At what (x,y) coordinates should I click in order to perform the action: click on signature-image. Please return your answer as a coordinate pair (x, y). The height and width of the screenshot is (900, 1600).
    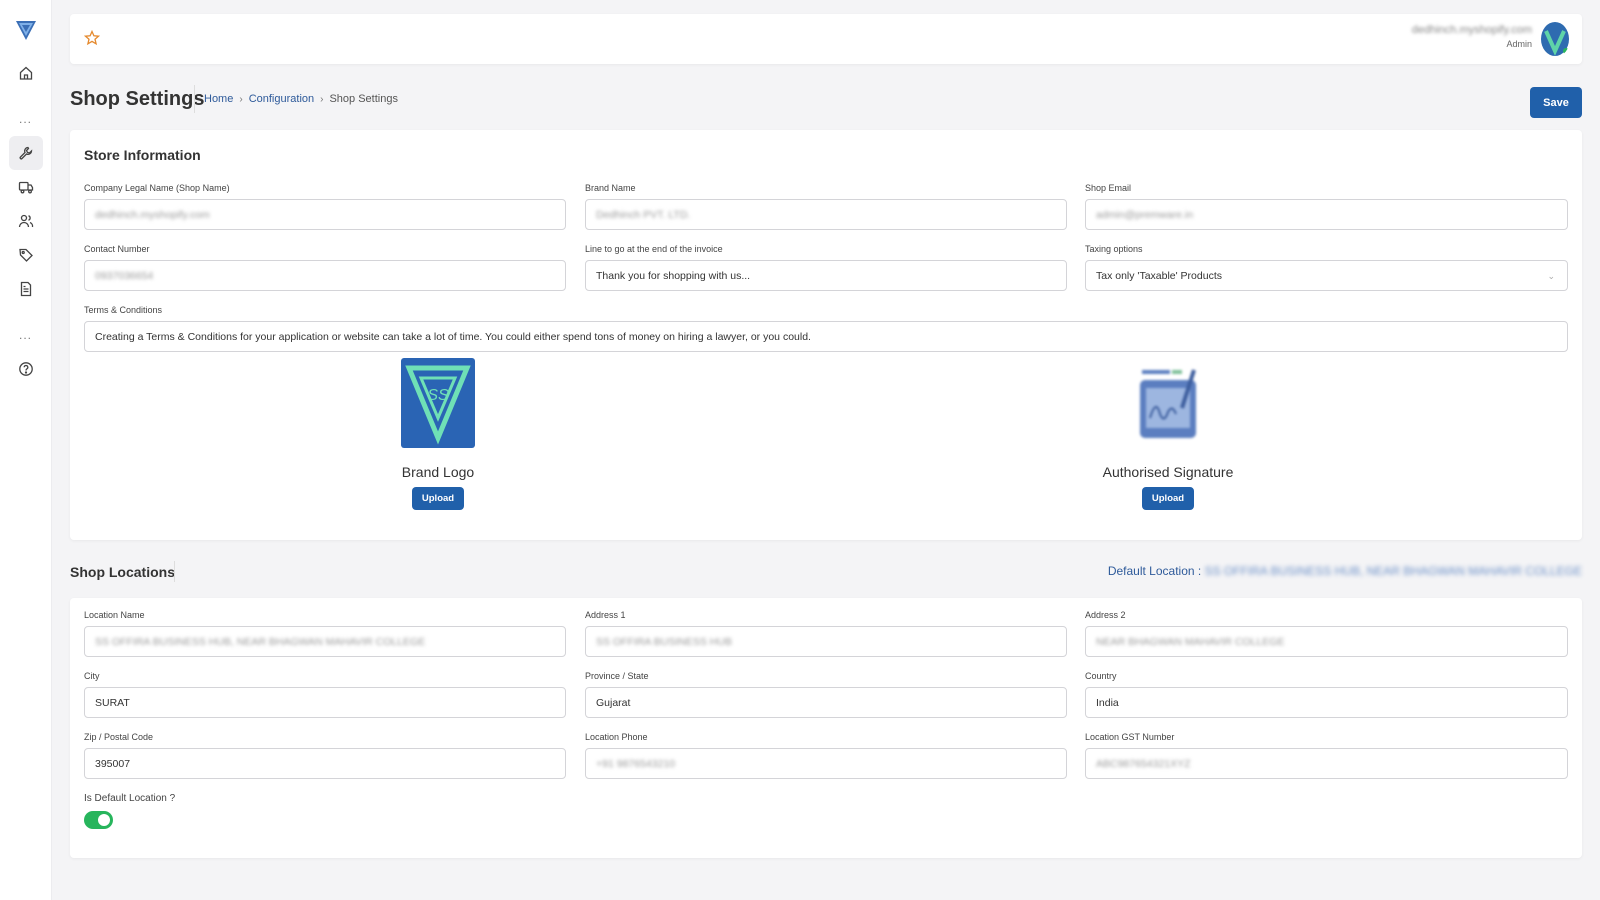
    Looking at the image, I should click on (1168, 403).